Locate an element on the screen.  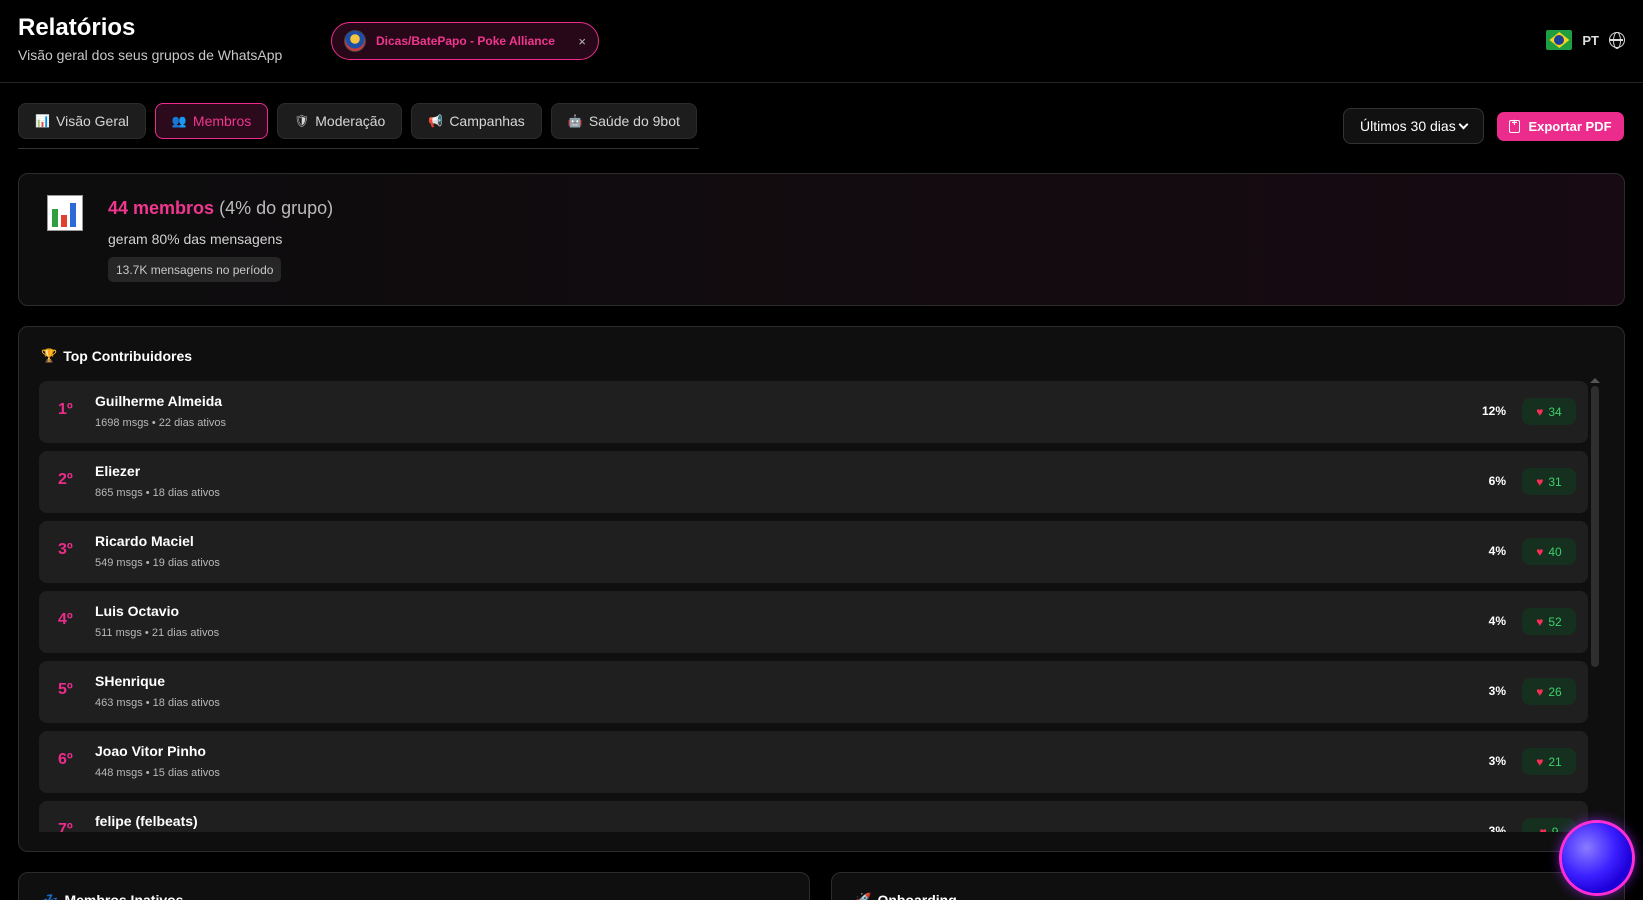
chevron-down-icon is located at coordinates (1463, 124).